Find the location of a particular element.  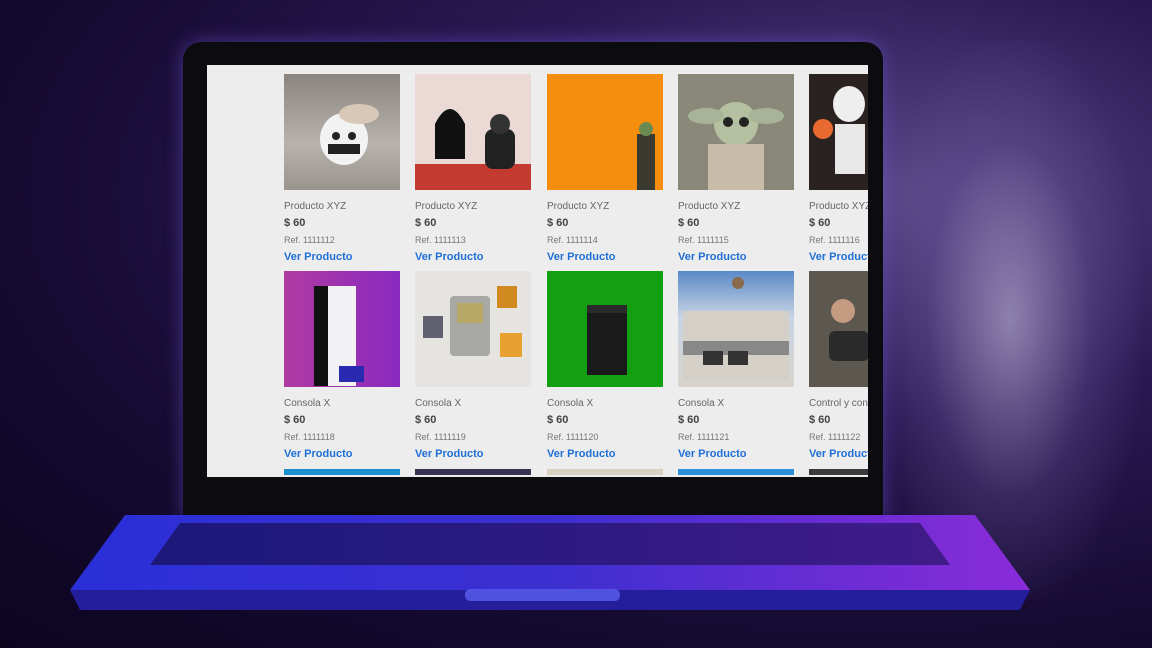

product-ref: Ref. 1111120 is located at coordinates (573, 437).